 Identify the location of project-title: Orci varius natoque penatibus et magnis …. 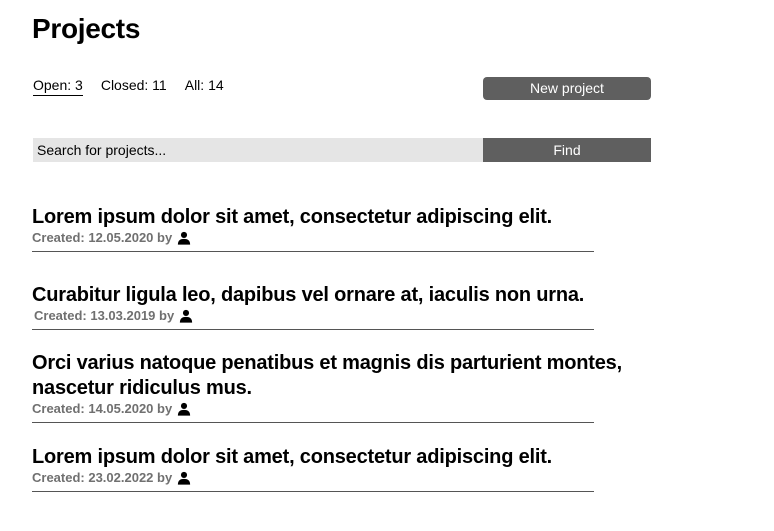
(342, 376).